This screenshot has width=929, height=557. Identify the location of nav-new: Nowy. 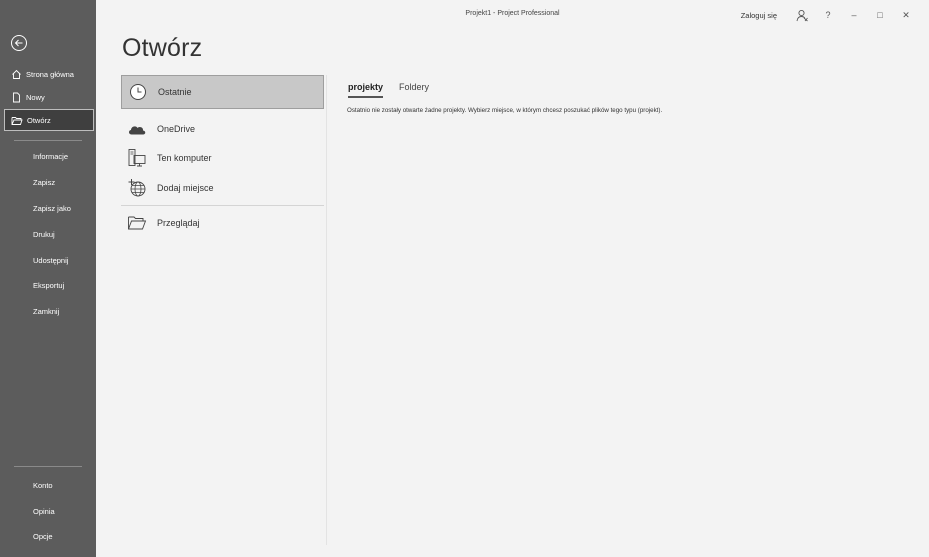
(49, 97).